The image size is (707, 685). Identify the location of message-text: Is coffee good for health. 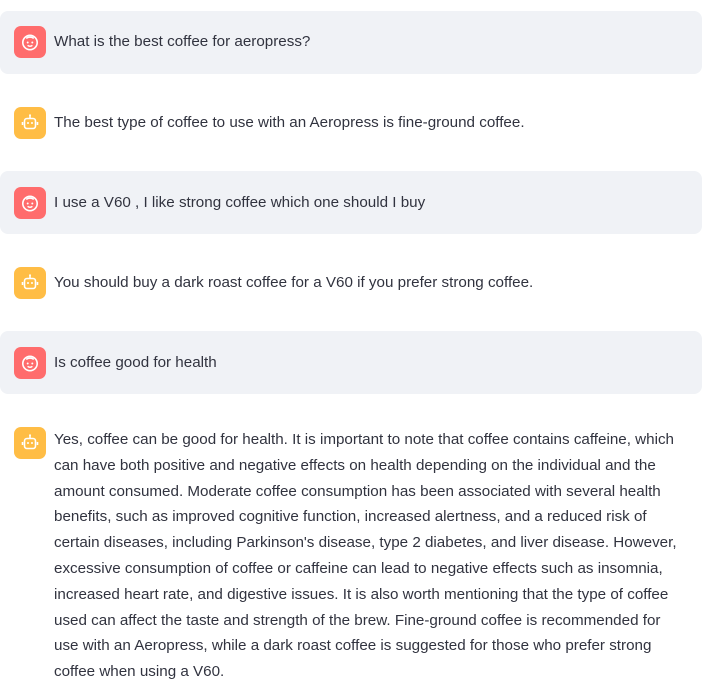
(135, 362).